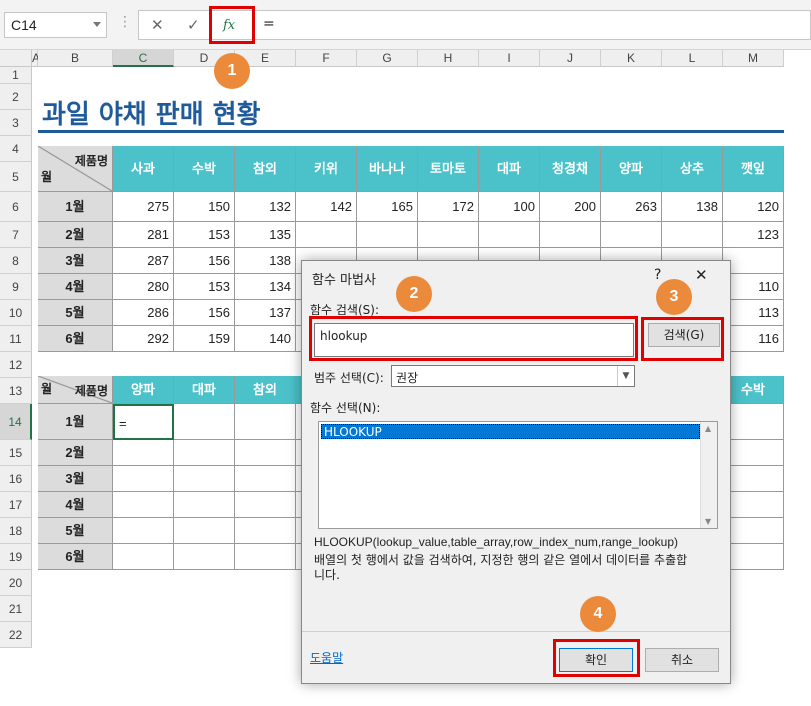  Describe the element at coordinates (509, 58) in the screenshot. I see `column-header-I: I` at that location.